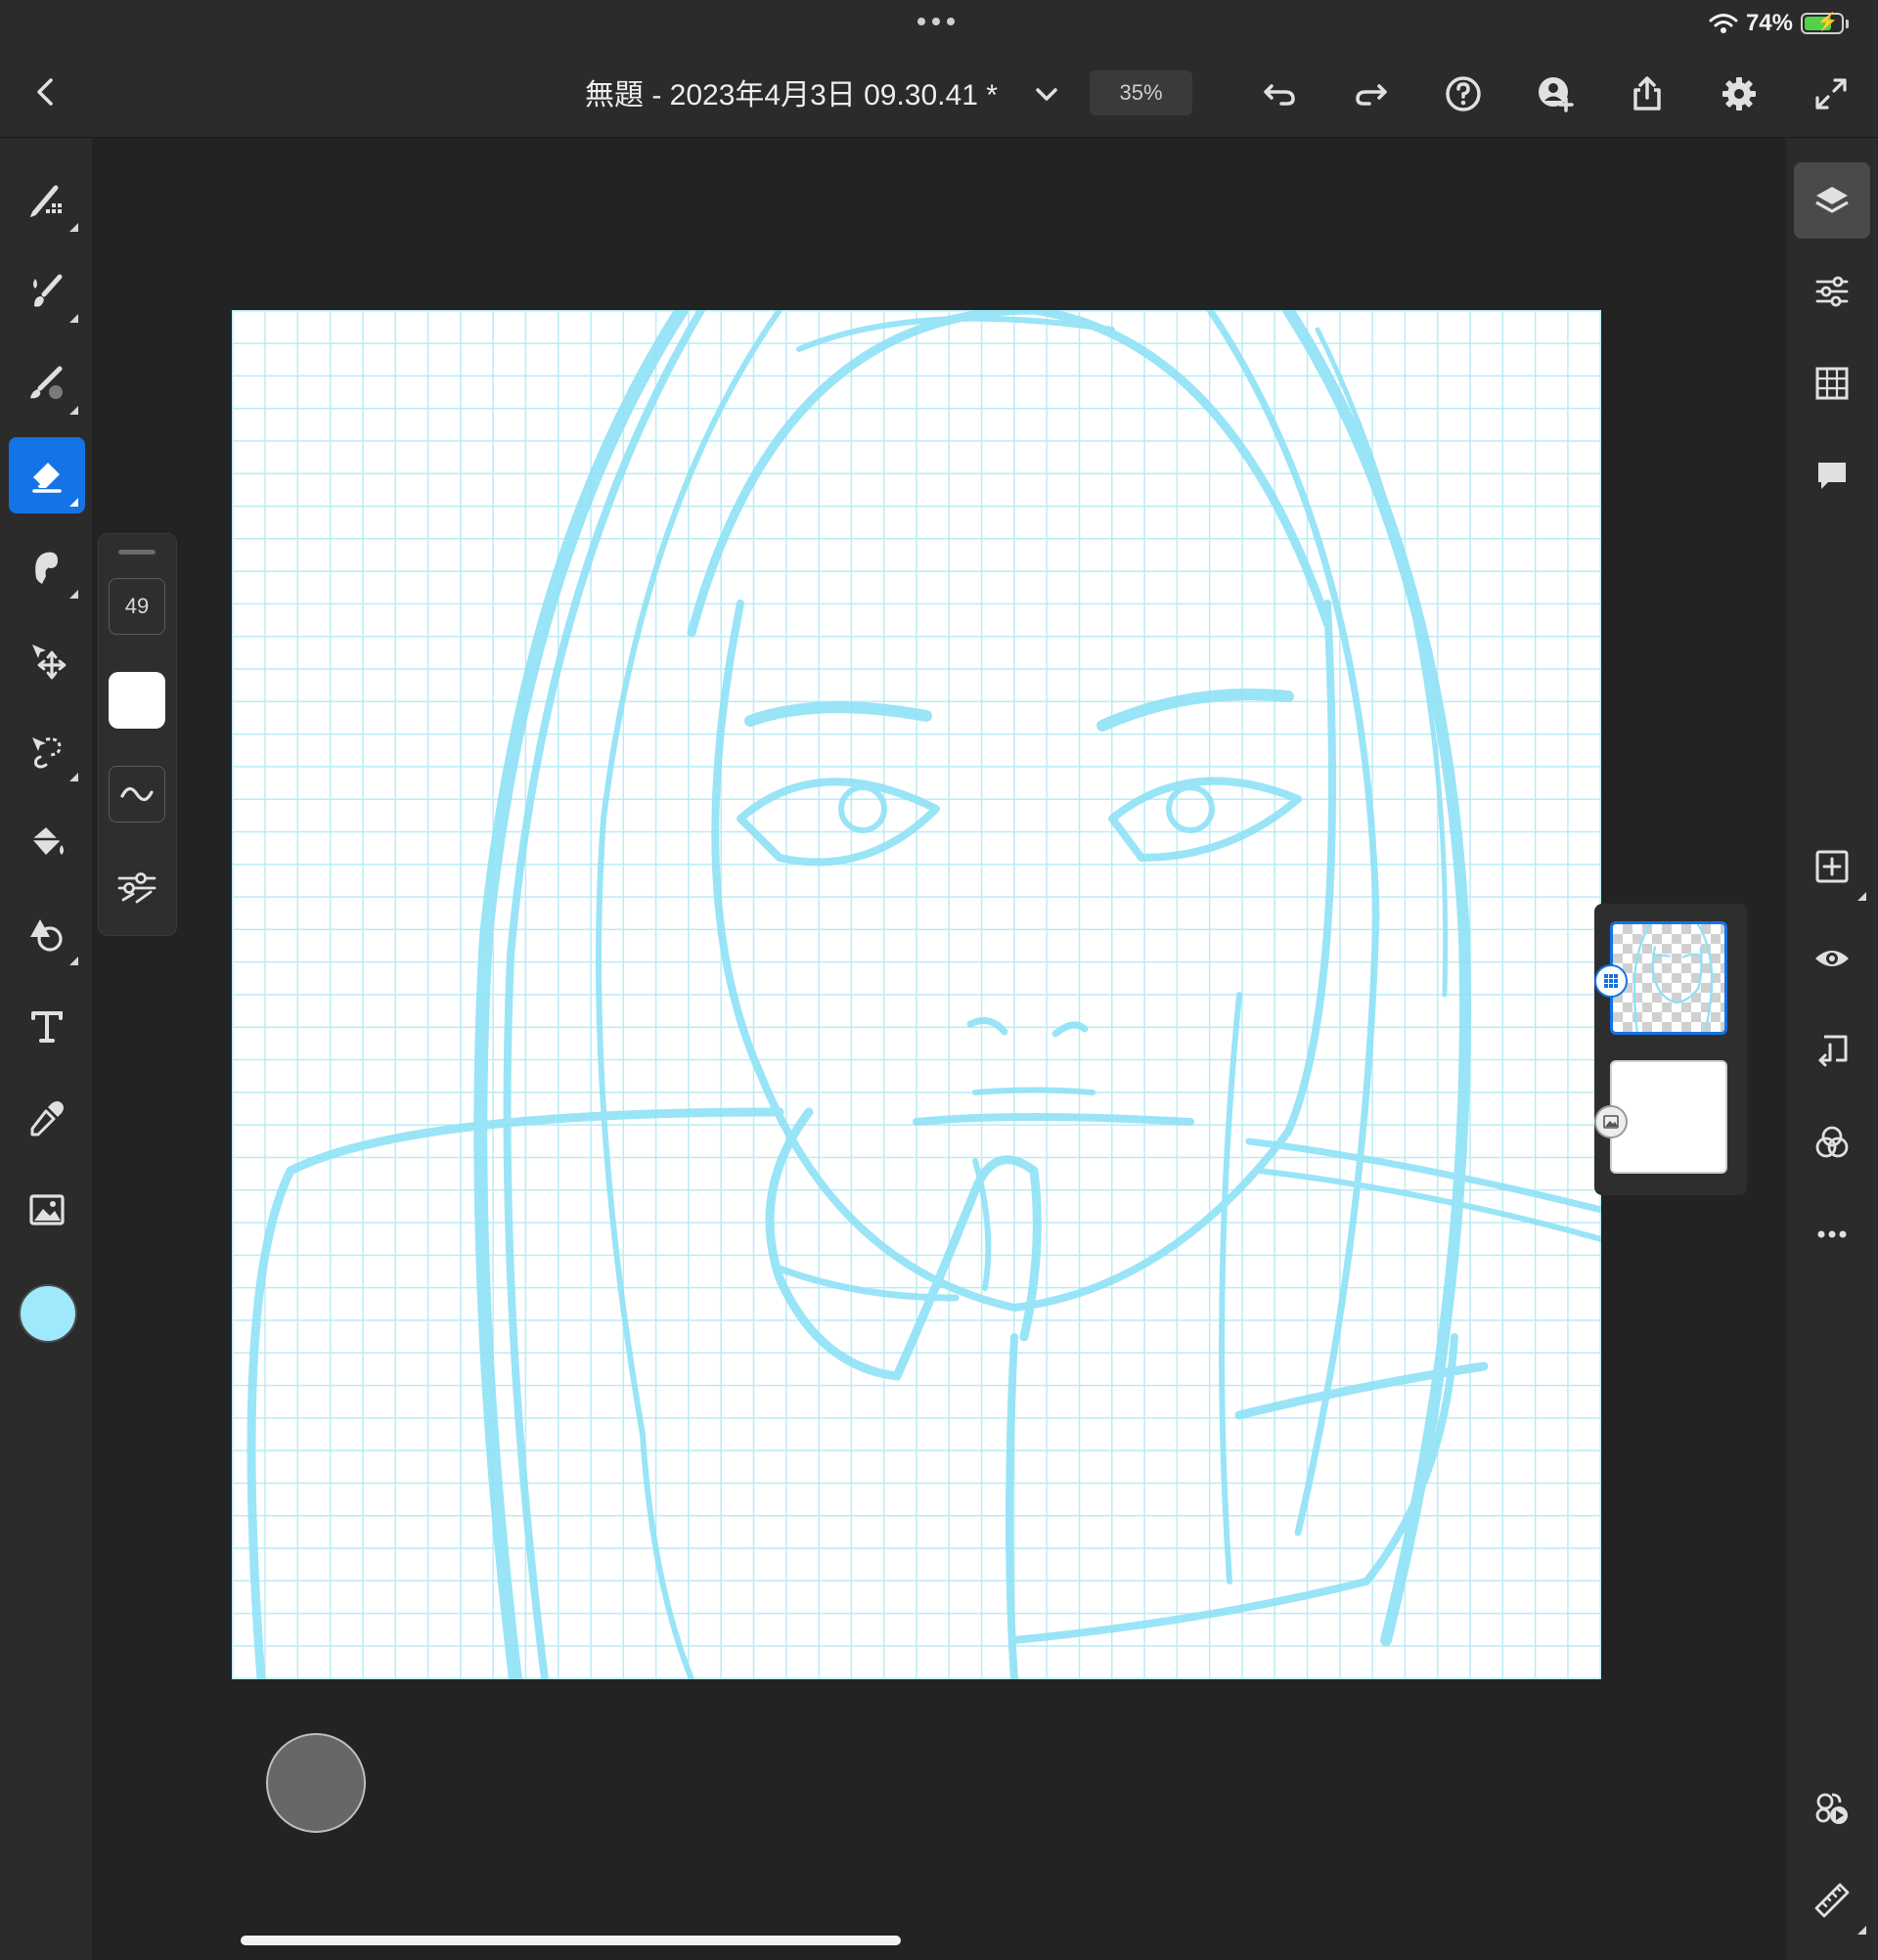 The width and height of the screenshot is (1878, 1960). I want to click on comments-button, so click(1832, 475).